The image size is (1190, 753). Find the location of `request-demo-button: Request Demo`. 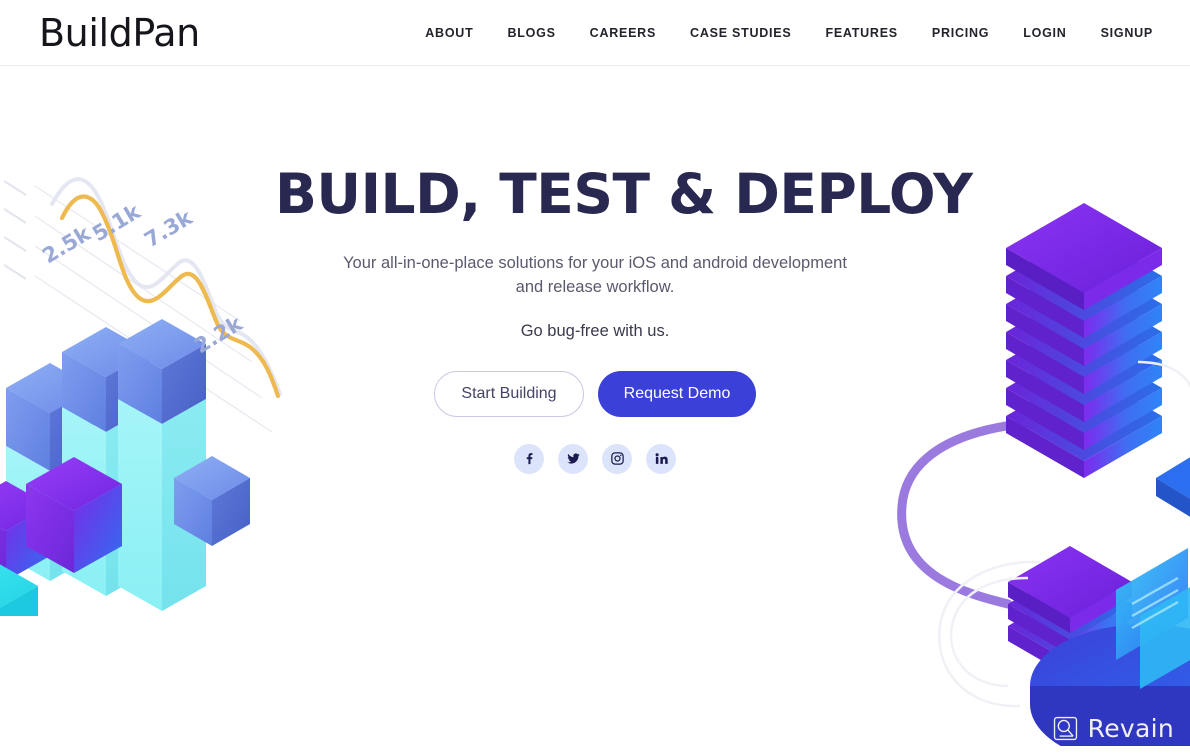

request-demo-button: Request Demo is located at coordinates (677, 393).